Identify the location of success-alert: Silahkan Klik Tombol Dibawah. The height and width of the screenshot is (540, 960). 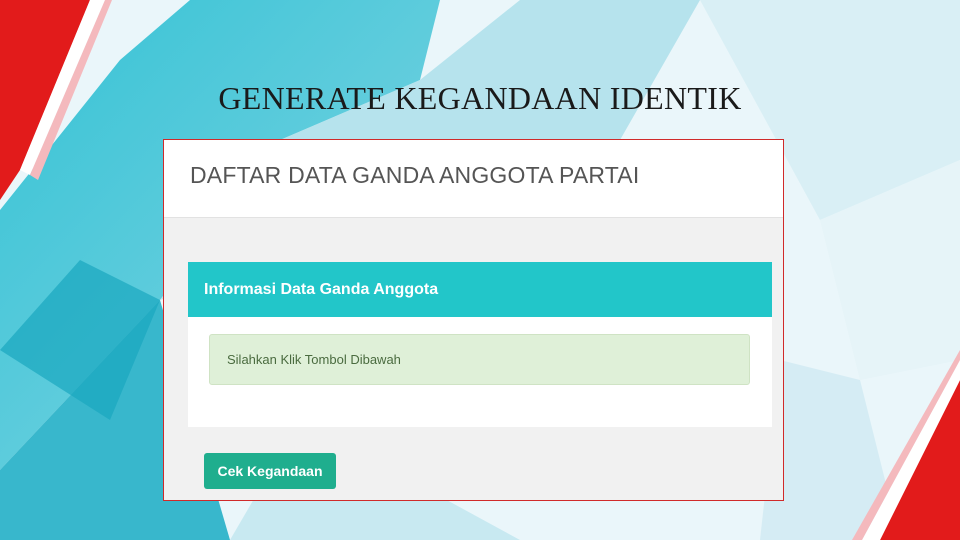
(479, 359).